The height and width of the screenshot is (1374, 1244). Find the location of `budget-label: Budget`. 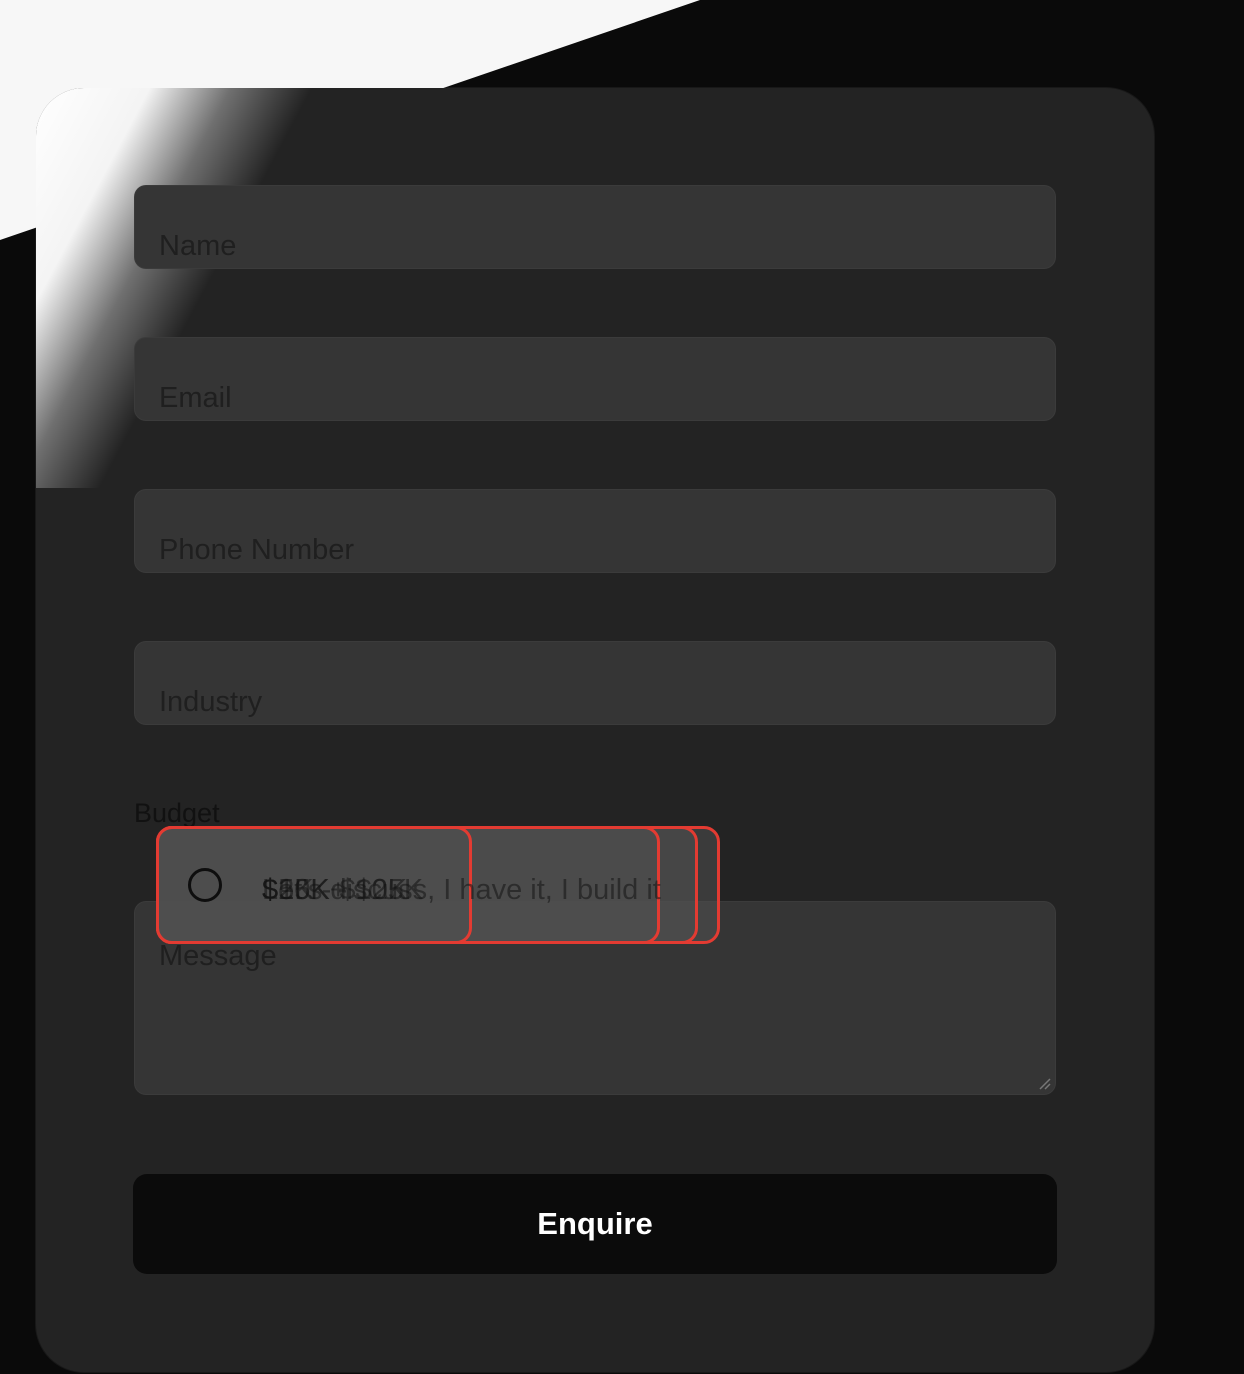

budget-label: Budget is located at coordinates (177, 813).